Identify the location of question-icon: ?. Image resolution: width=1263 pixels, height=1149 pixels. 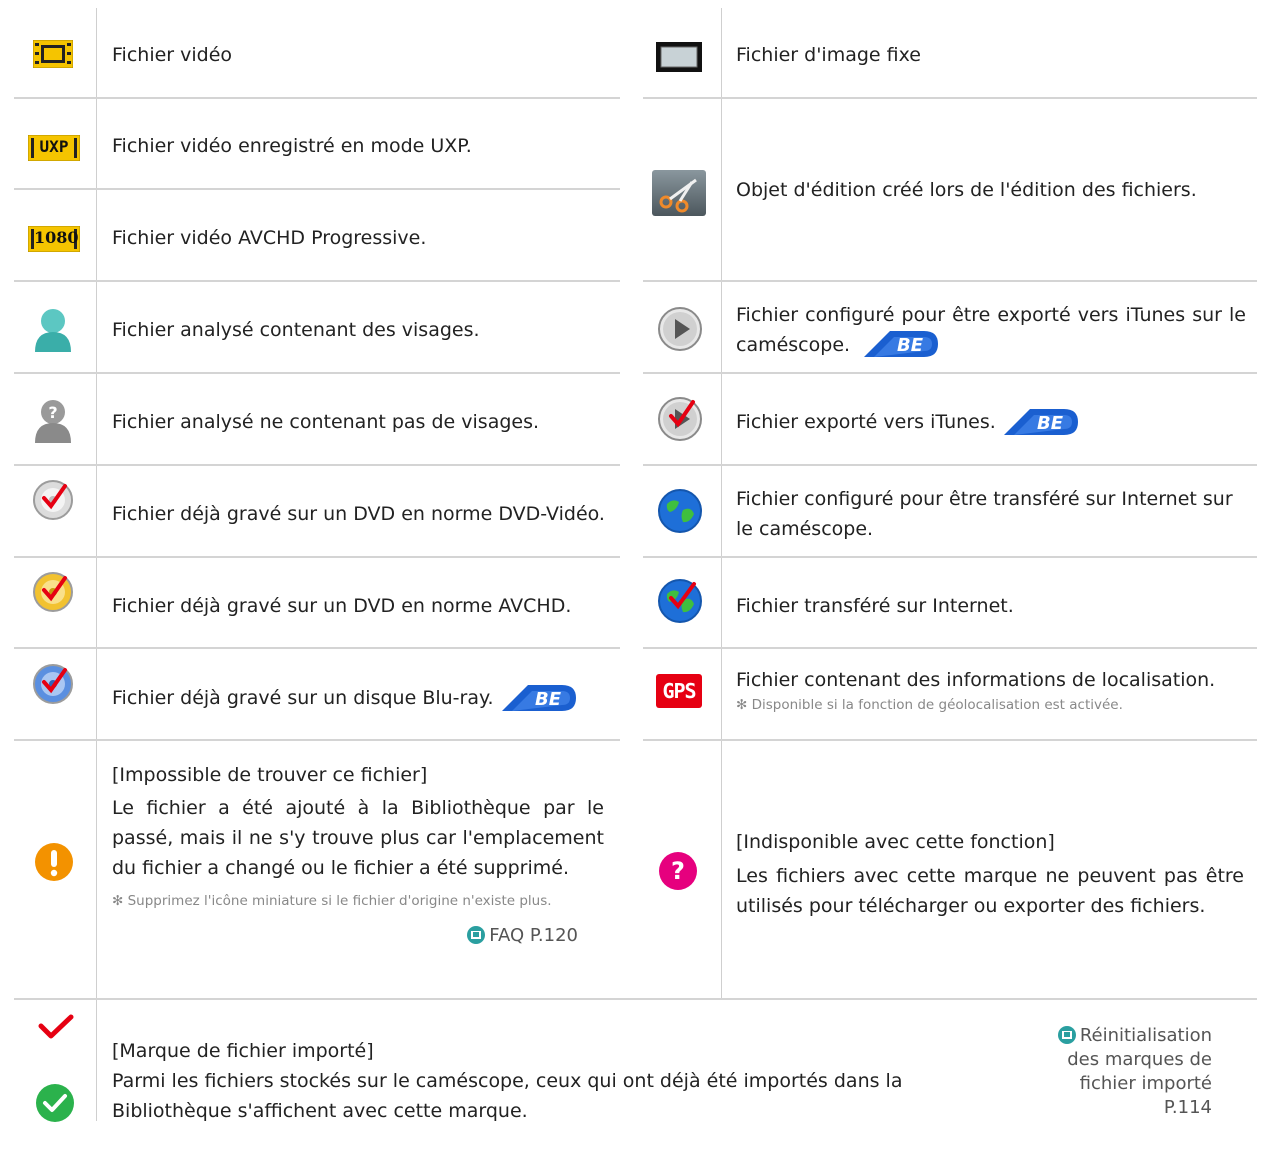
(678, 871).